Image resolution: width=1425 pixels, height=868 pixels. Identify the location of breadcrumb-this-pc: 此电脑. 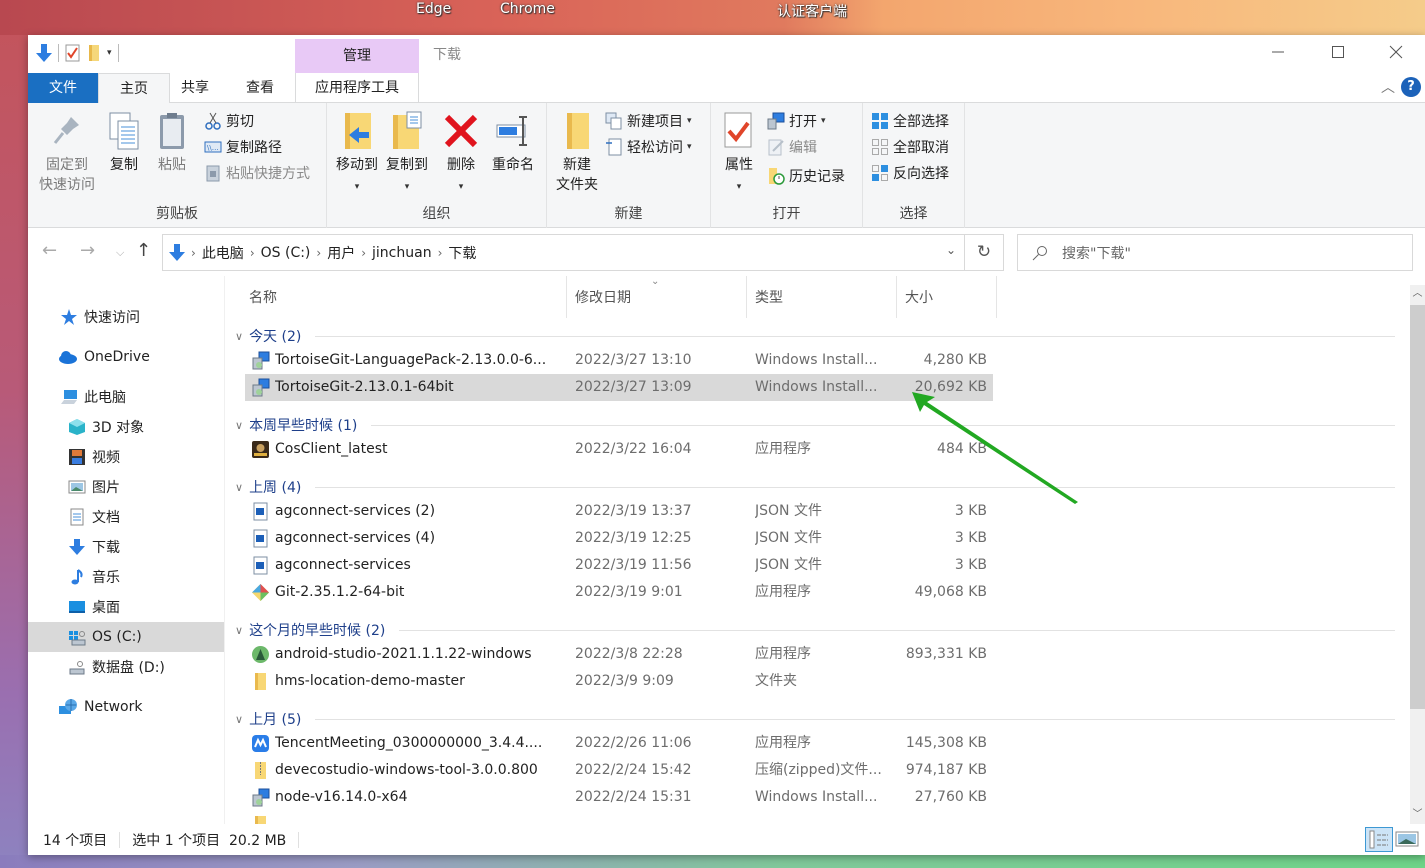
(223, 253).